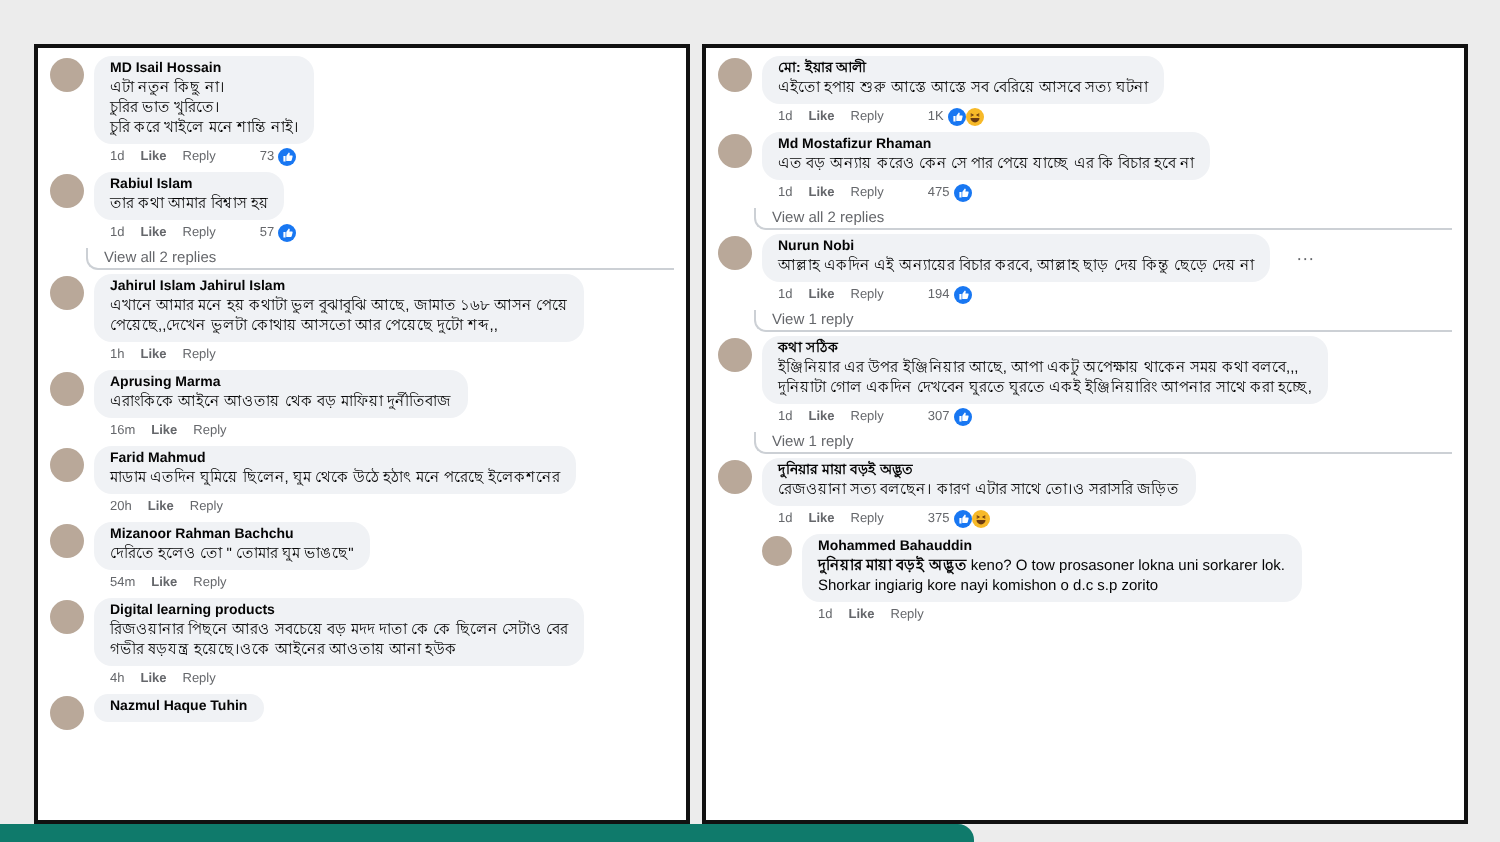 The width and height of the screenshot is (1500, 842). Describe the element at coordinates (1305, 258) in the screenshot. I see `more-options-button: ···` at that location.